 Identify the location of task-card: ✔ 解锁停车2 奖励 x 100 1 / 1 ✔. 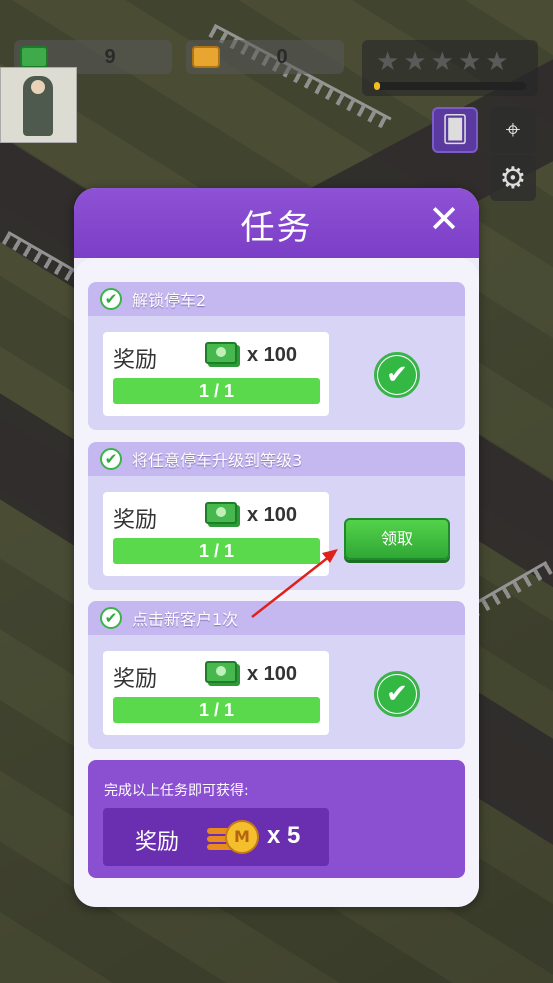
(276, 356).